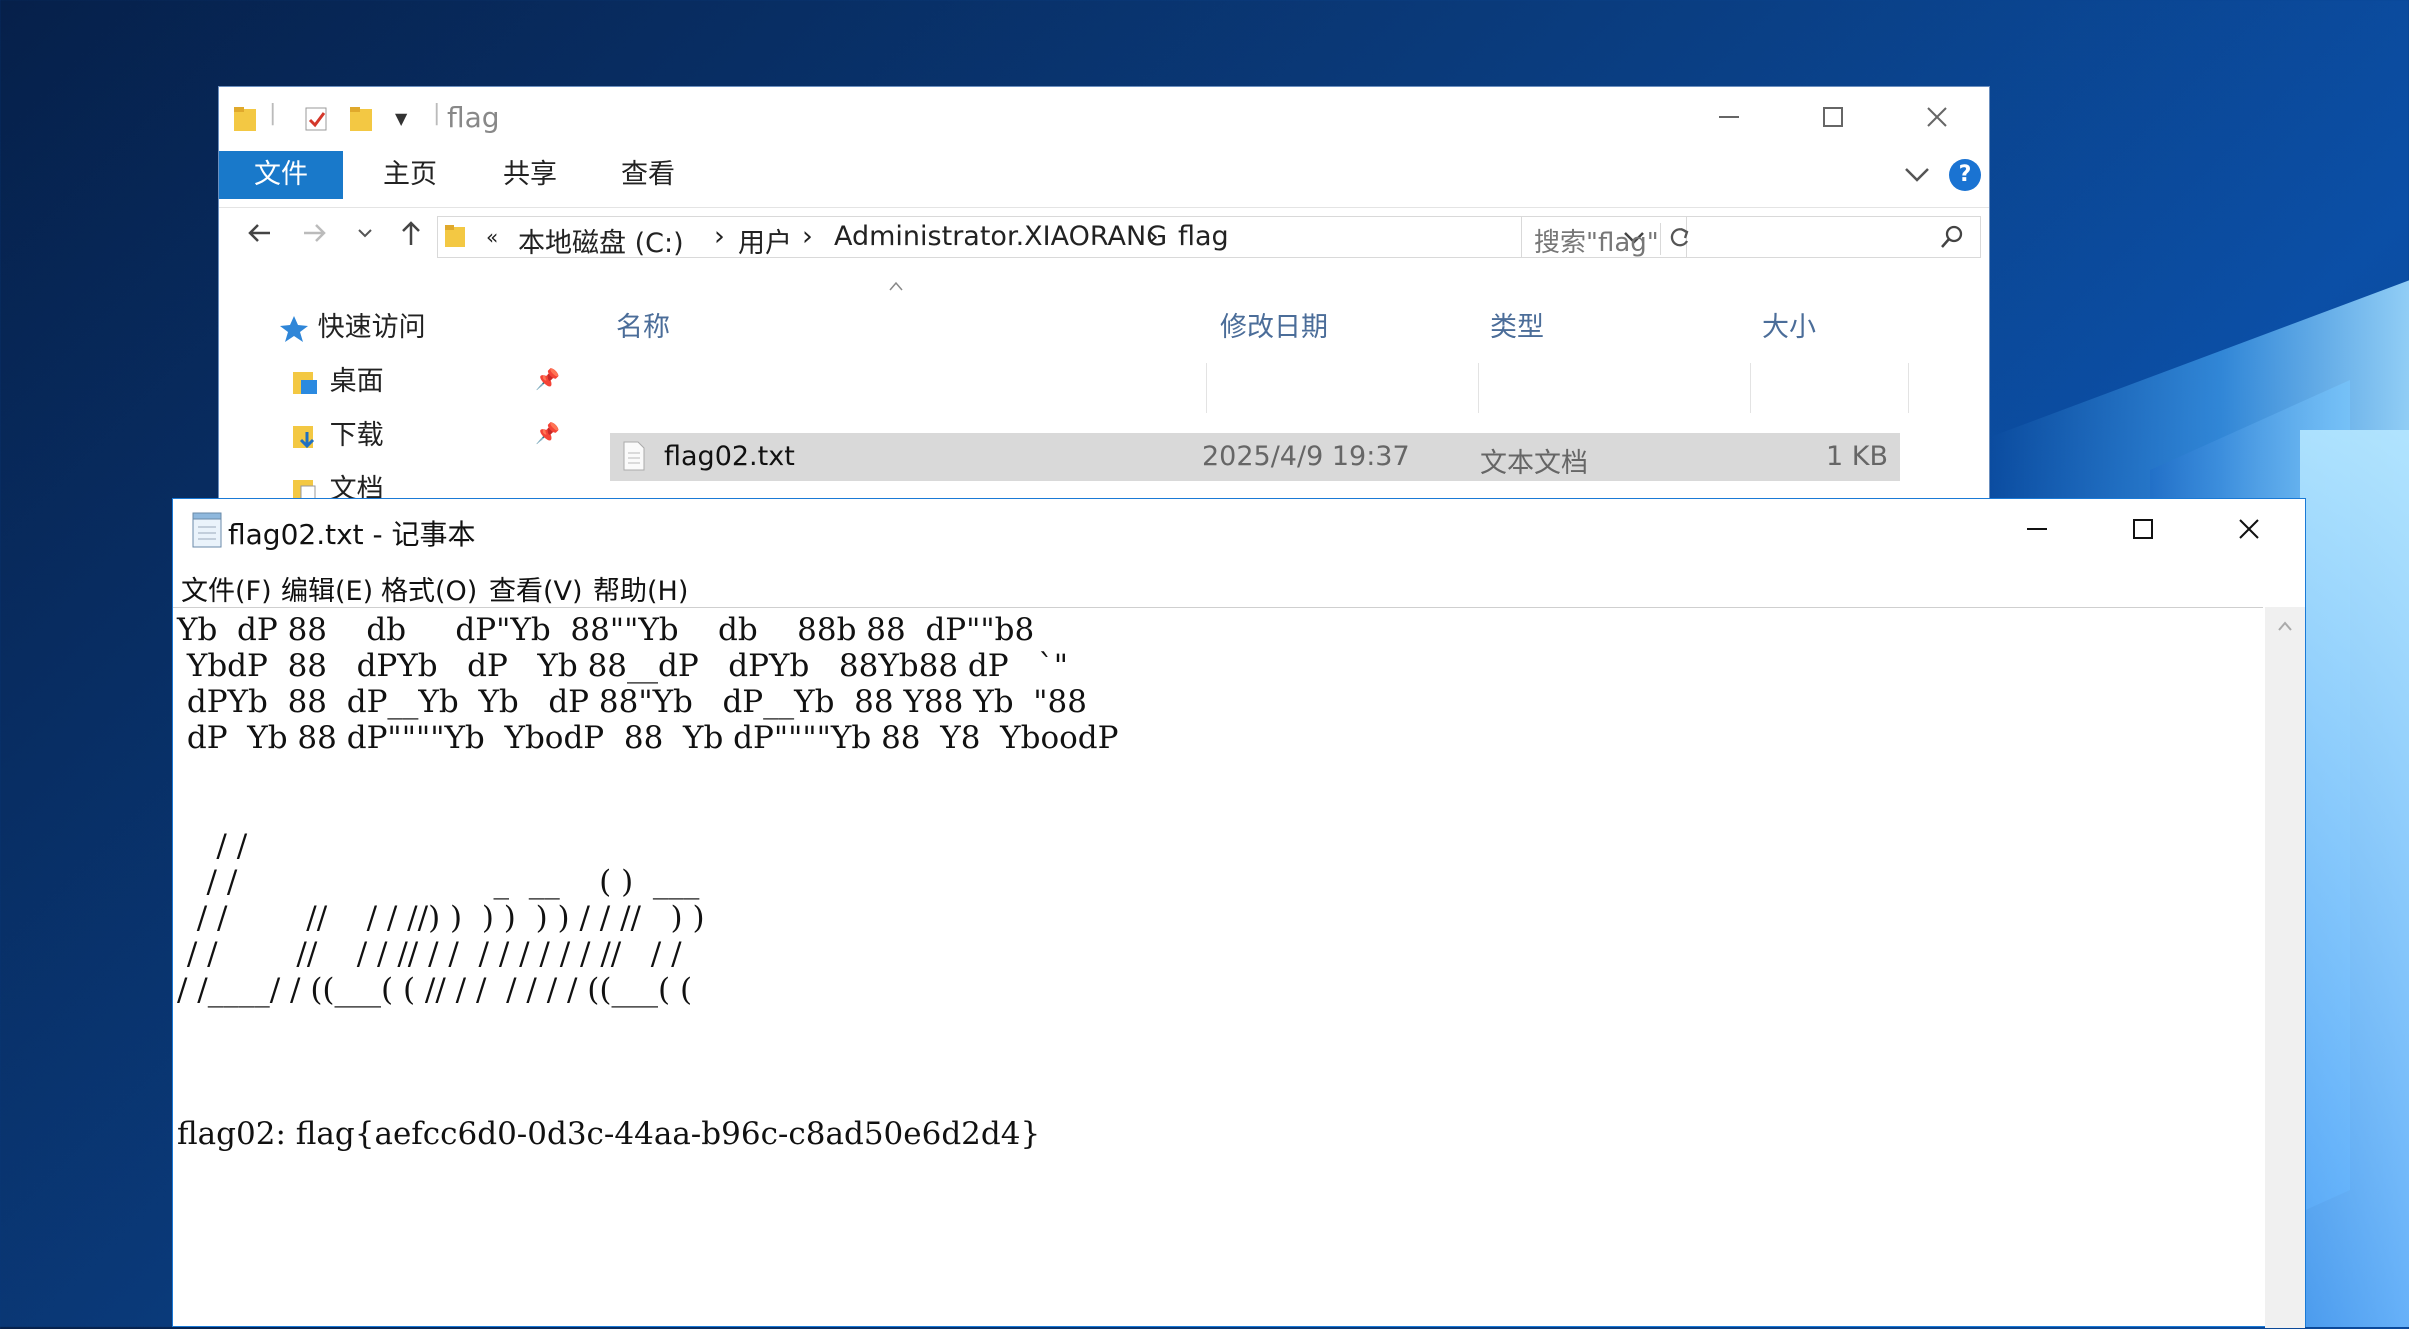  I want to click on scroll-up-icon, so click(2285, 625).